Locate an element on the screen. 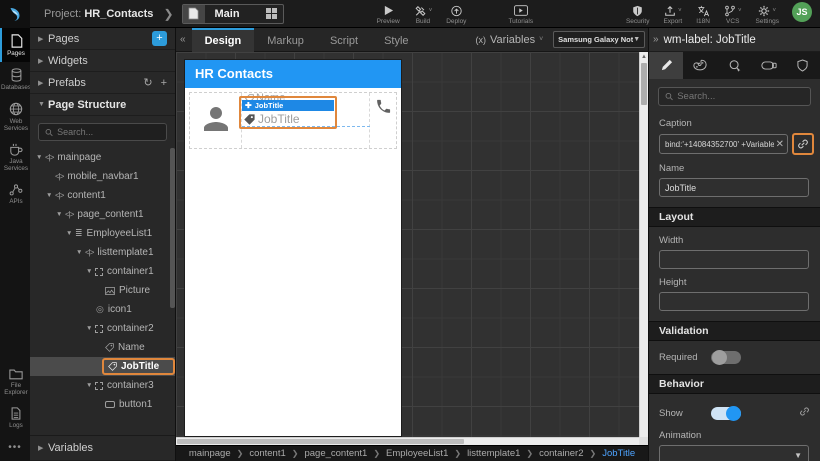 This screenshot has width=820, height=461. vcs-button: ˅ VCS is located at coordinates (733, 14).